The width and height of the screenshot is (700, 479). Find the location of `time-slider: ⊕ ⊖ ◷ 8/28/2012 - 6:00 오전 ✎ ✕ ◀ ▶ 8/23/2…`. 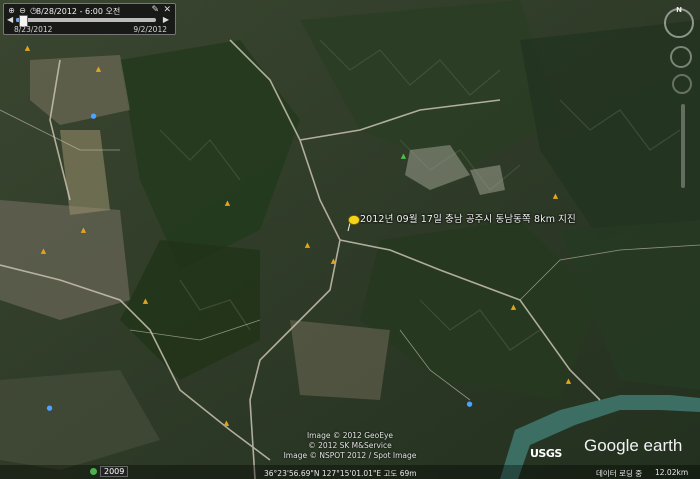

time-slider: ⊕ ⊖ ◷ 8/28/2012 - 6:00 오전 ✎ ✕ ◀ ▶ 8/23/2… is located at coordinates (89, 19).